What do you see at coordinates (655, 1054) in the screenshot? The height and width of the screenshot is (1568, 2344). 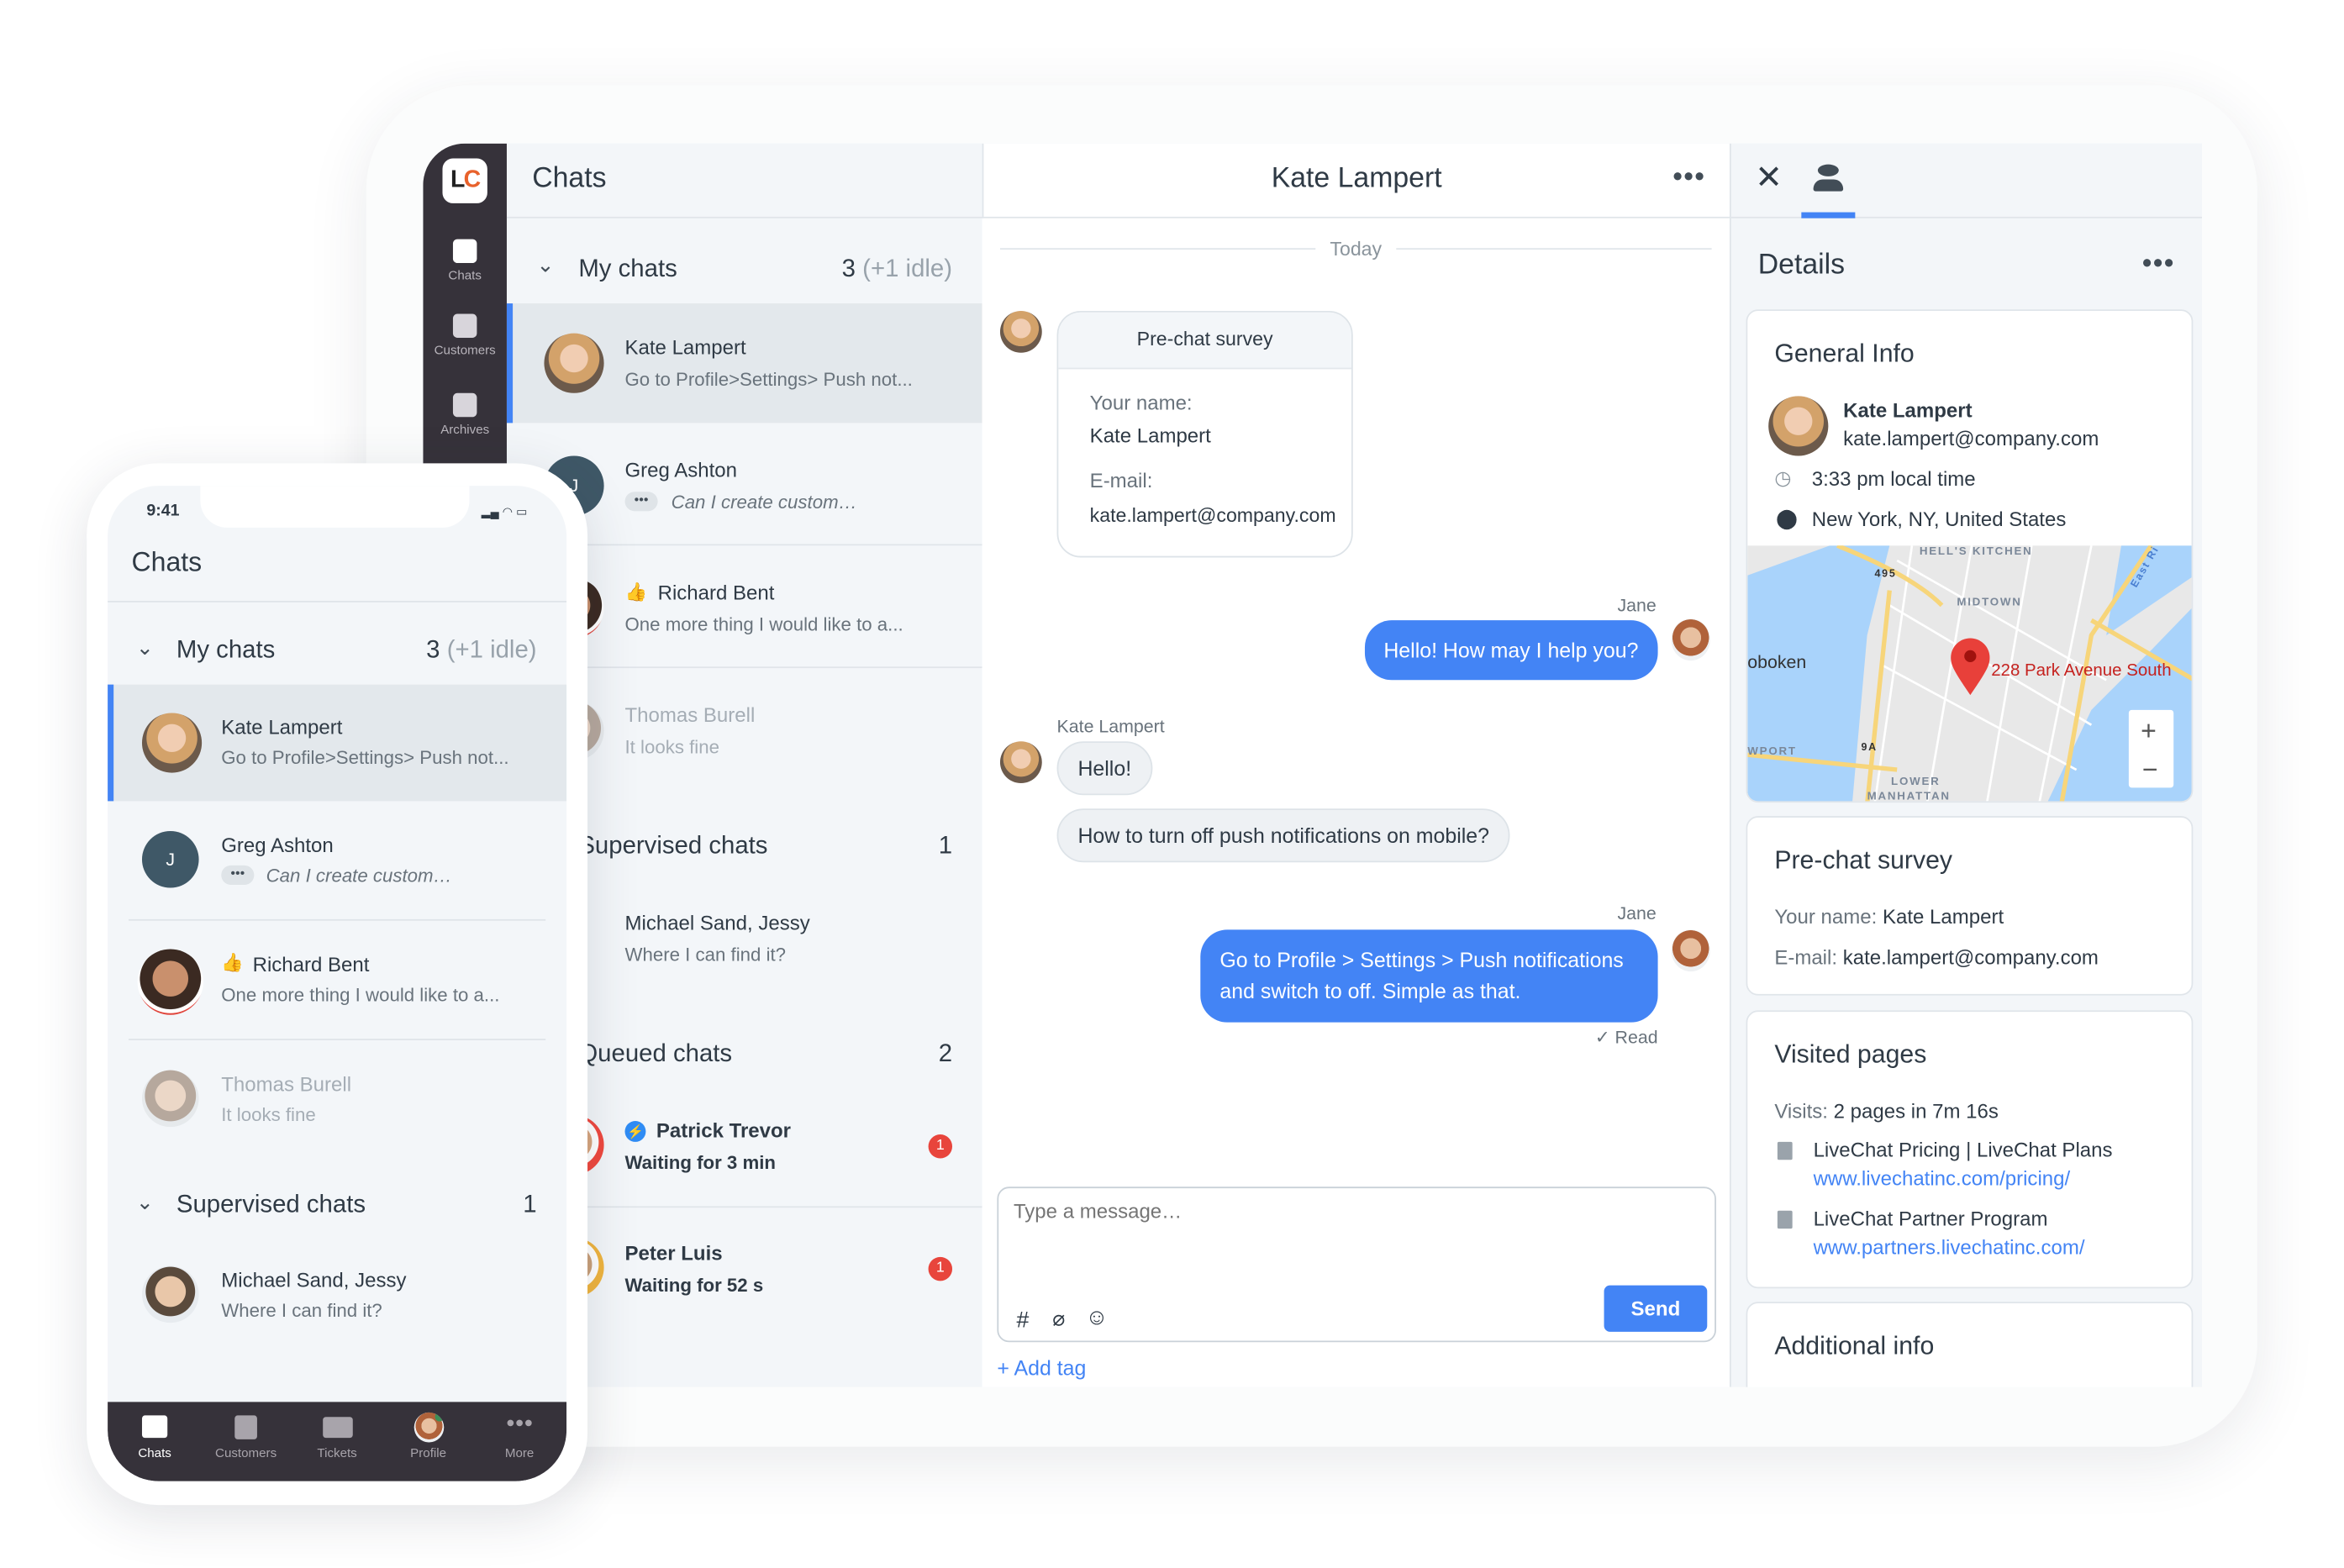 I see `queued-chats-header: Queued chats` at bounding box center [655, 1054].